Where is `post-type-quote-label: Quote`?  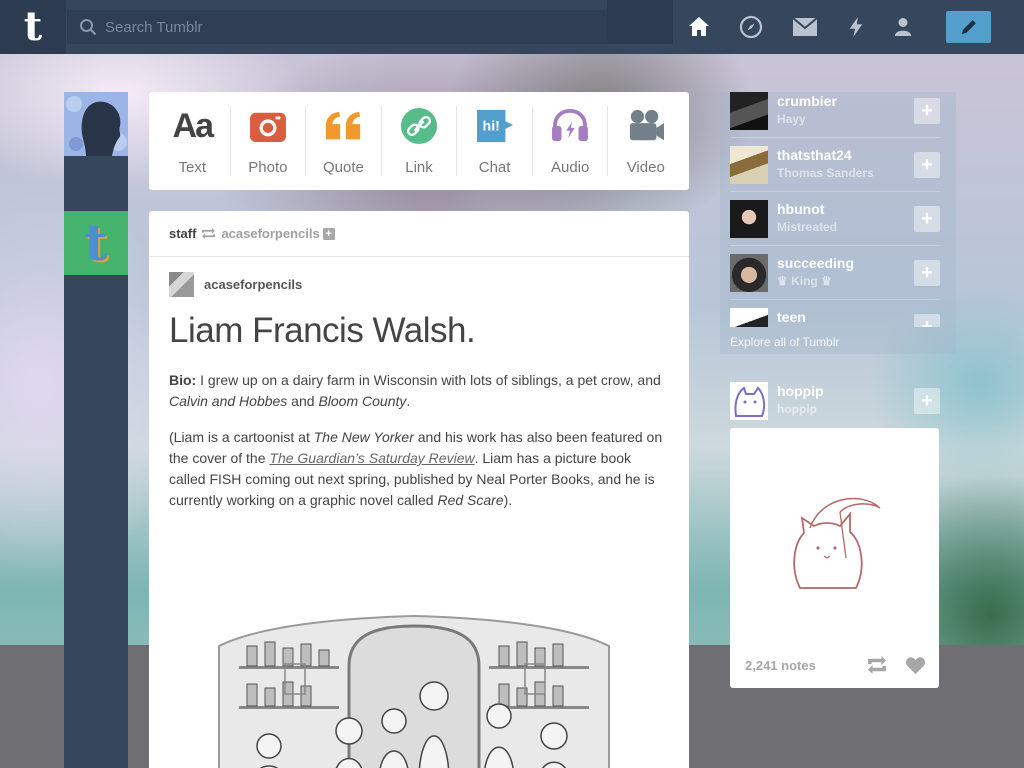 post-type-quote-label: Quote is located at coordinates (343, 167).